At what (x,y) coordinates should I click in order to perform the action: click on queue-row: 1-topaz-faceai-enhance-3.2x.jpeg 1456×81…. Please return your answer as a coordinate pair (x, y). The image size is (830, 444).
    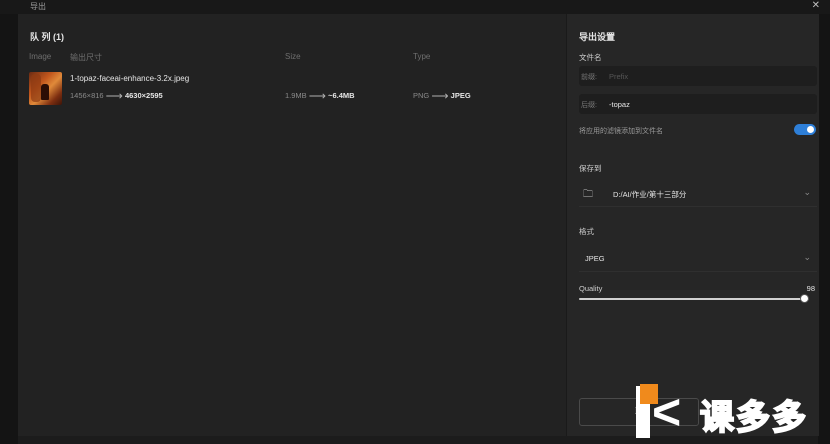
    Looking at the image, I should click on (292, 90).